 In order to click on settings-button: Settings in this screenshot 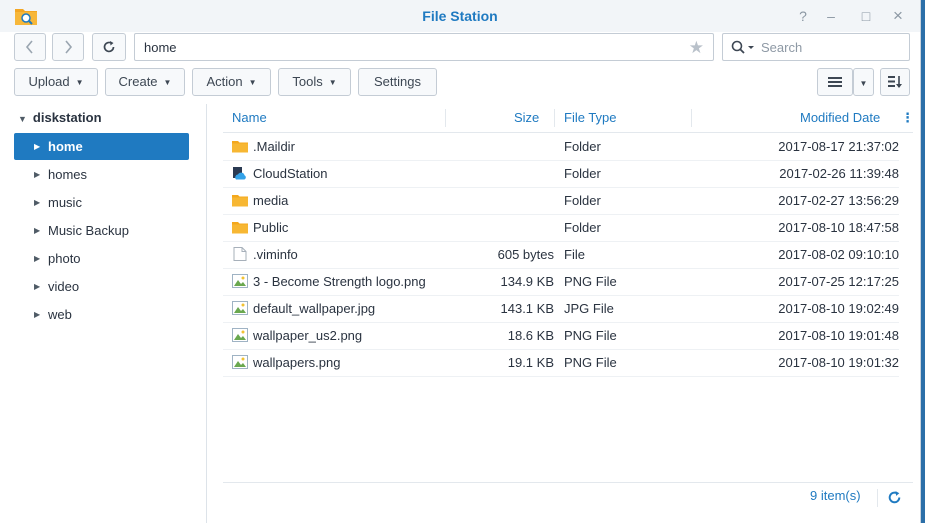, I will do `click(397, 82)`.